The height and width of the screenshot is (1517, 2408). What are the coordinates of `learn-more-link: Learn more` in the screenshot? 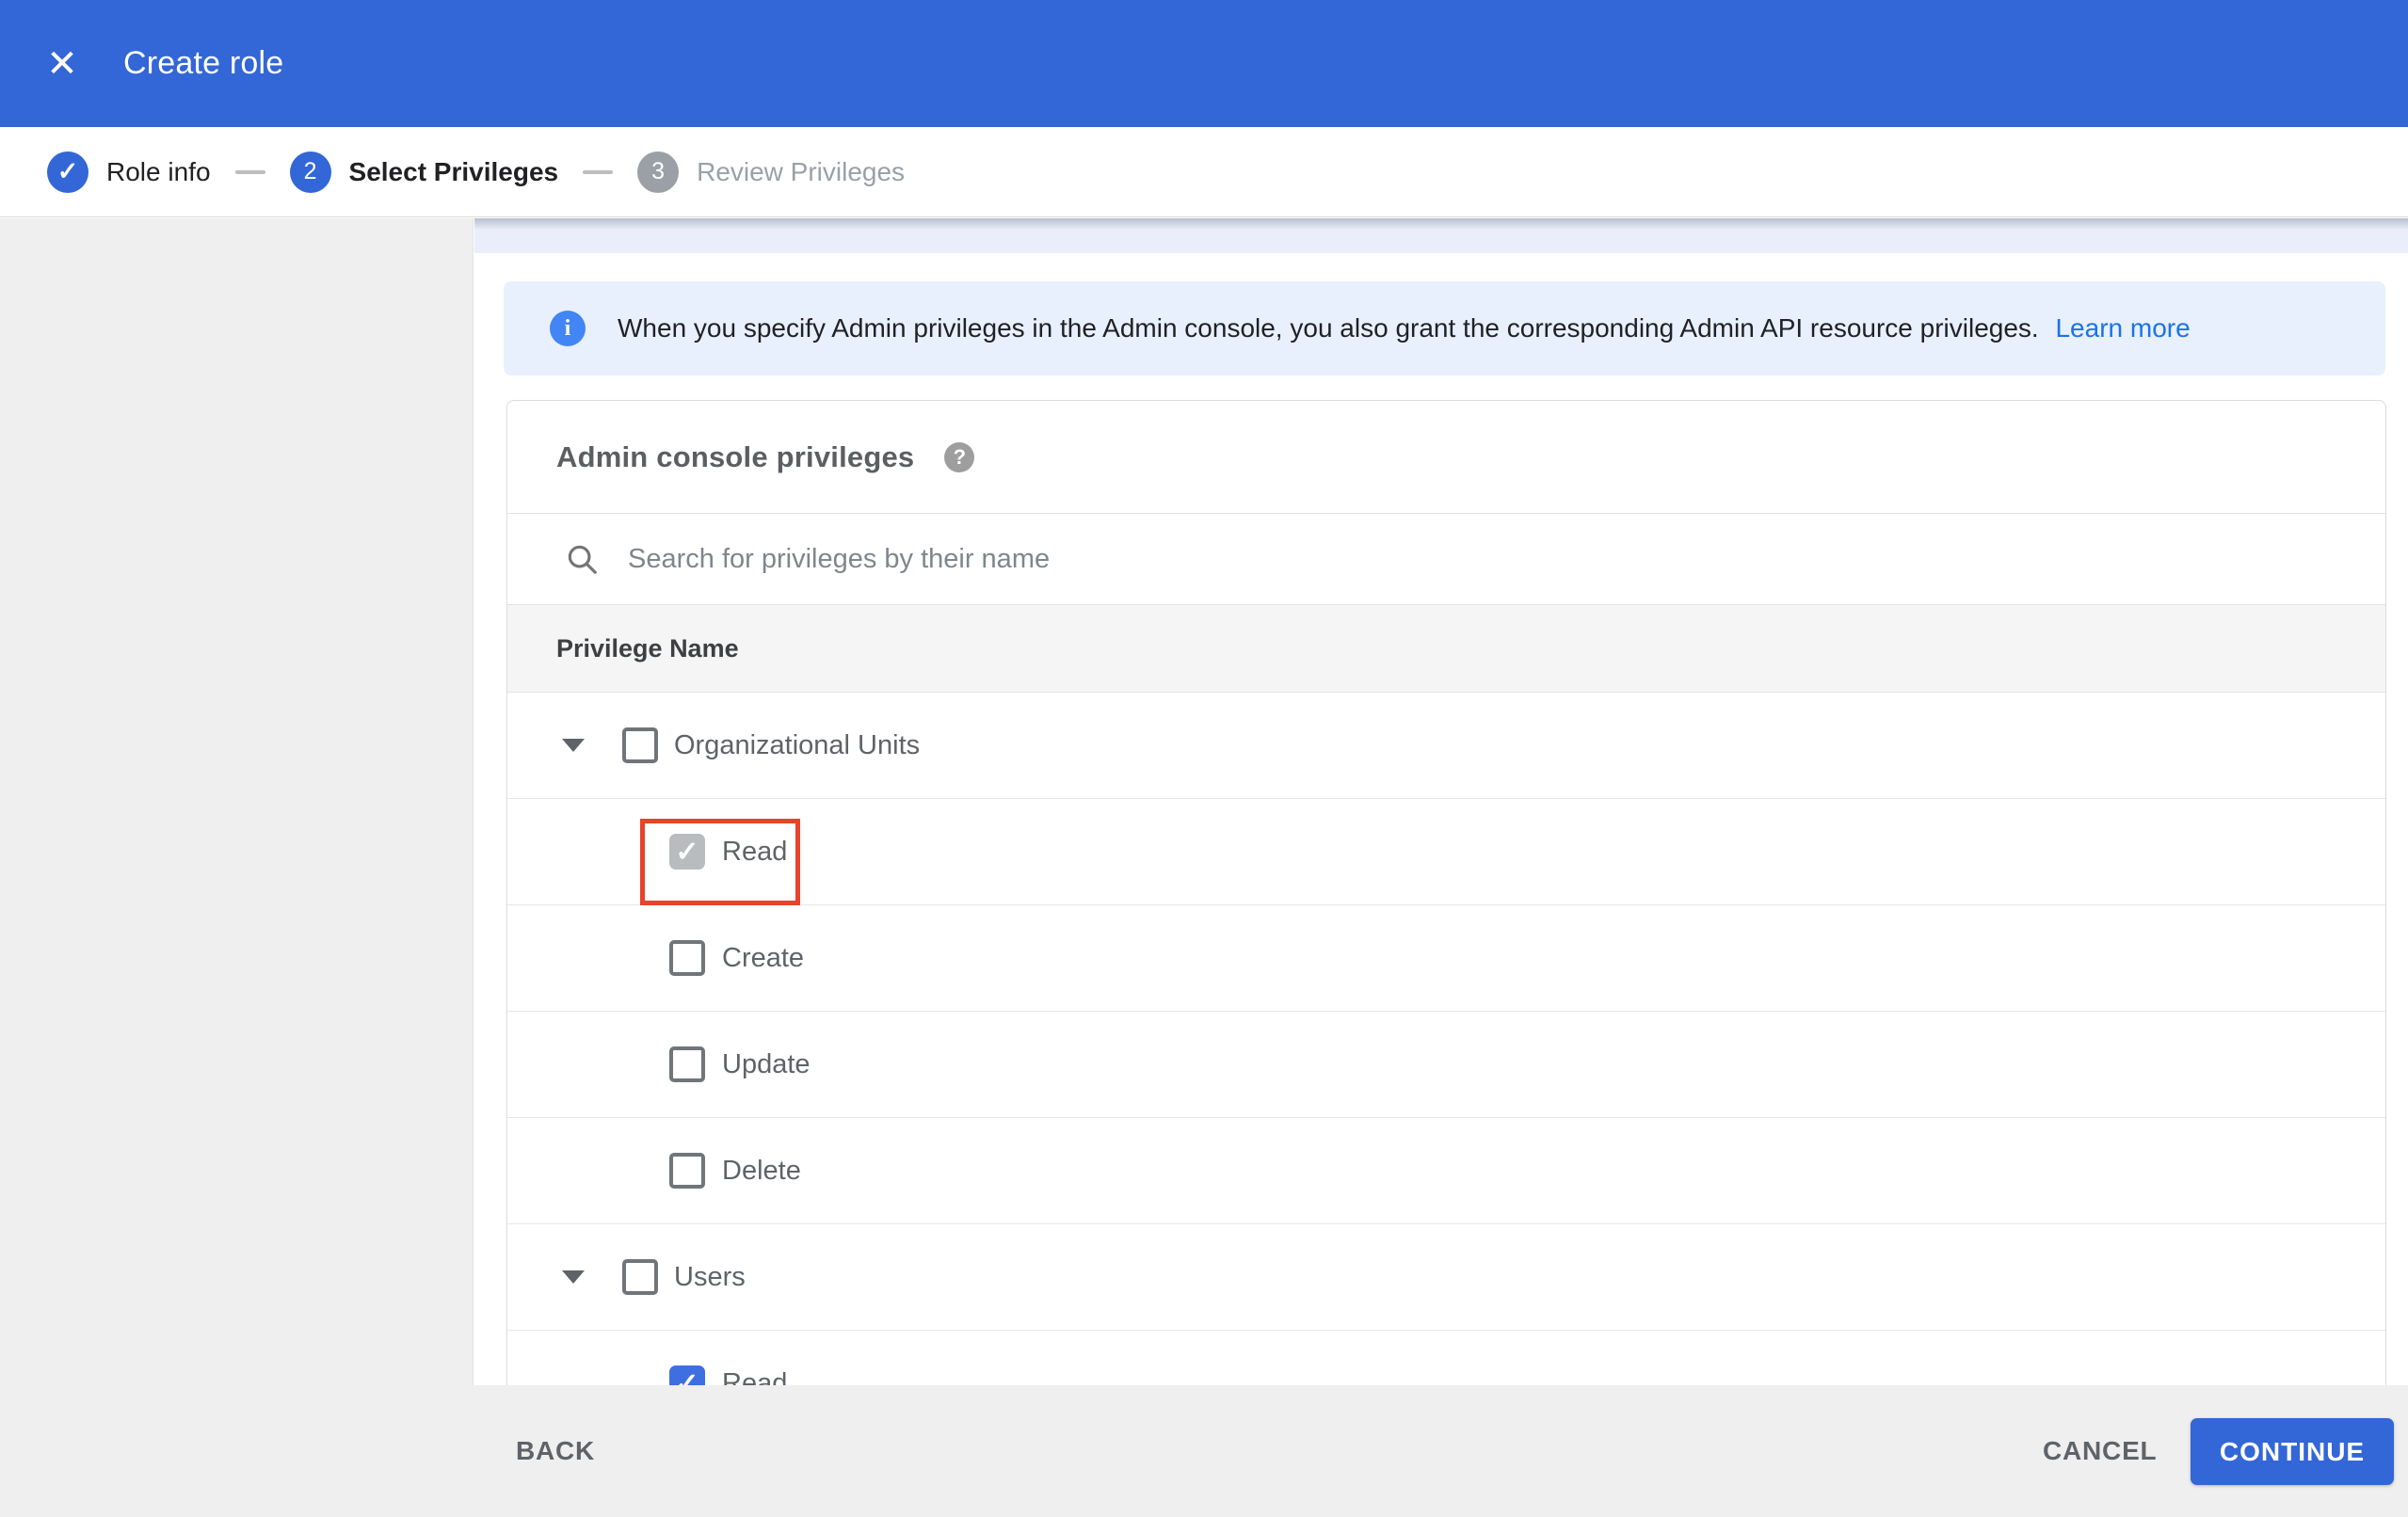 It's located at (2122, 328).